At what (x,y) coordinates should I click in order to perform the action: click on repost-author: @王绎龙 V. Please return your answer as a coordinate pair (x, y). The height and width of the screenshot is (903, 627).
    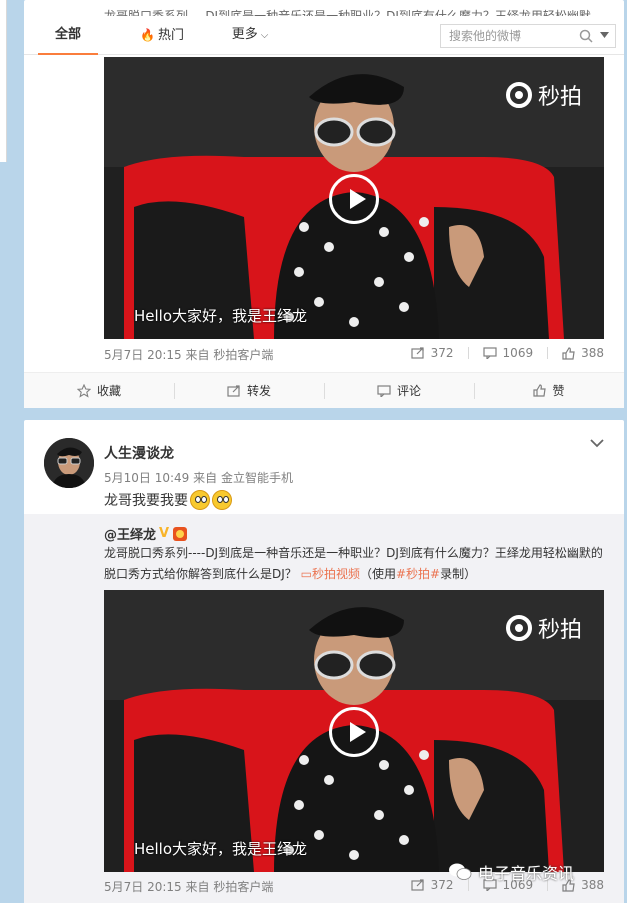
    Looking at the image, I should click on (146, 533).